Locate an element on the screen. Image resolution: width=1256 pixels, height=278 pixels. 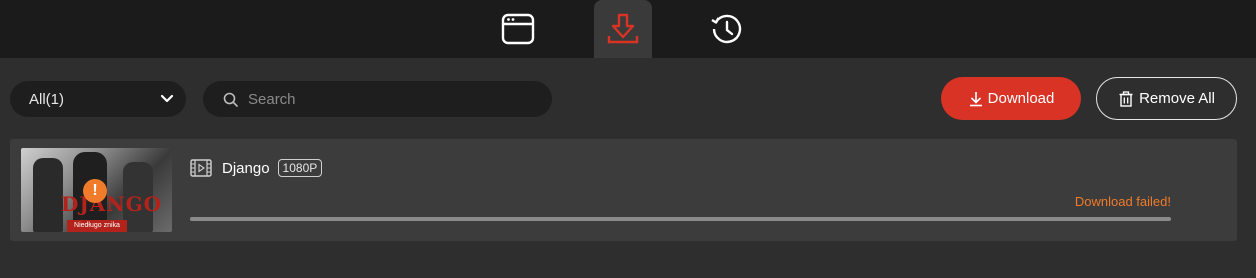
remove-all-button-label: Remove All is located at coordinates (1177, 98).